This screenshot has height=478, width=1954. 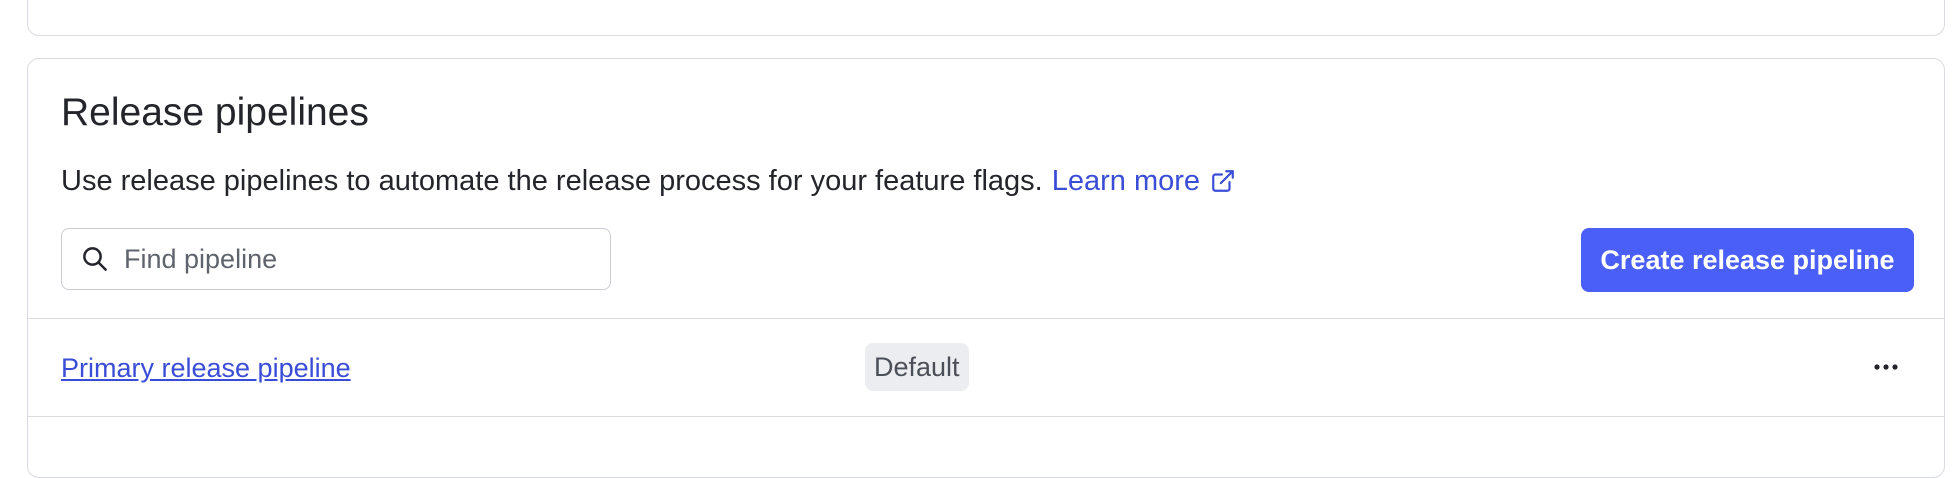 What do you see at coordinates (986, 416) in the screenshot?
I see `divider` at bounding box center [986, 416].